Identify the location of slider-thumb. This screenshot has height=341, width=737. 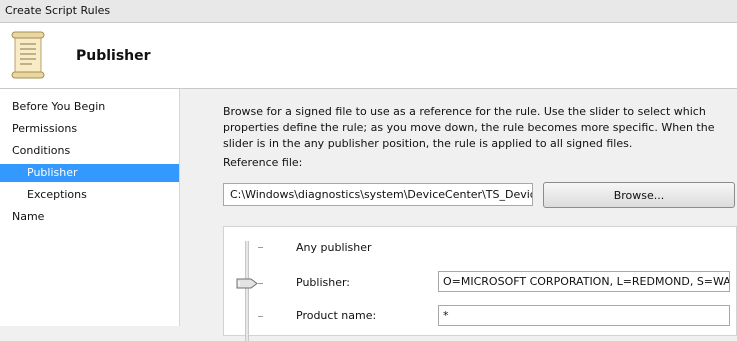
(247, 283).